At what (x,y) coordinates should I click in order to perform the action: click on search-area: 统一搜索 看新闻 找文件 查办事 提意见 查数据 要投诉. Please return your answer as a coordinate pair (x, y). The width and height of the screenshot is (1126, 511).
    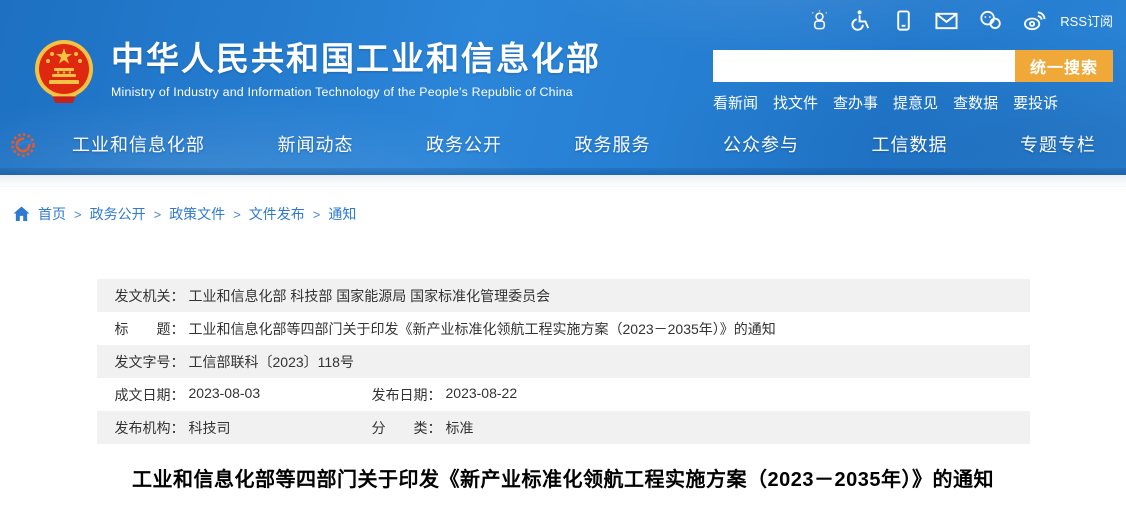
    Looking at the image, I should click on (913, 81).